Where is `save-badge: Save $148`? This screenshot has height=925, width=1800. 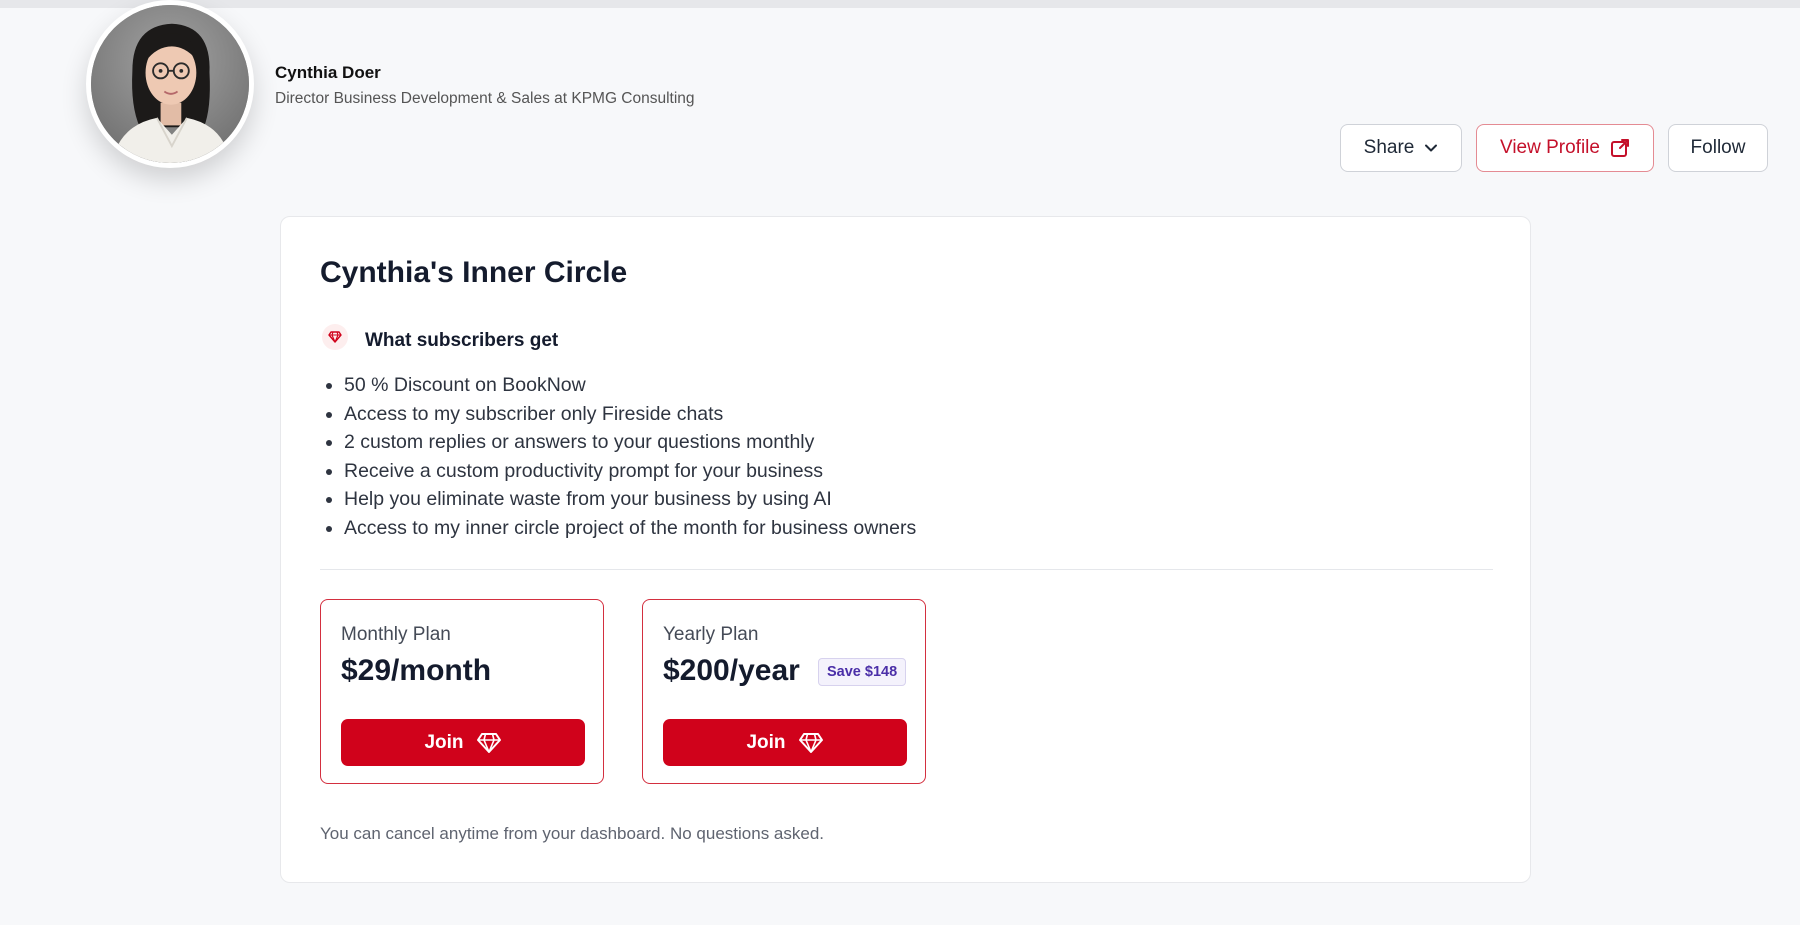
save-badge: Save $148 is located at coordinates (862, 672).